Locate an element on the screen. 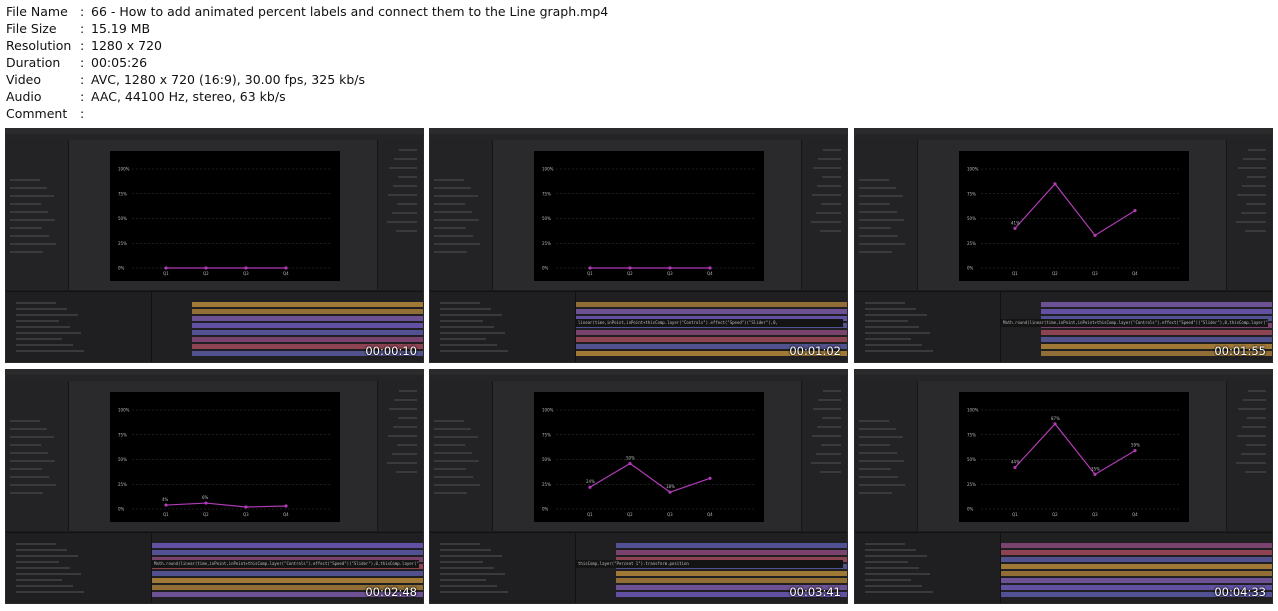 This screenshot has width=1278, height=611. x-tick-label: Q1 is located at coordinates (1015, 514).